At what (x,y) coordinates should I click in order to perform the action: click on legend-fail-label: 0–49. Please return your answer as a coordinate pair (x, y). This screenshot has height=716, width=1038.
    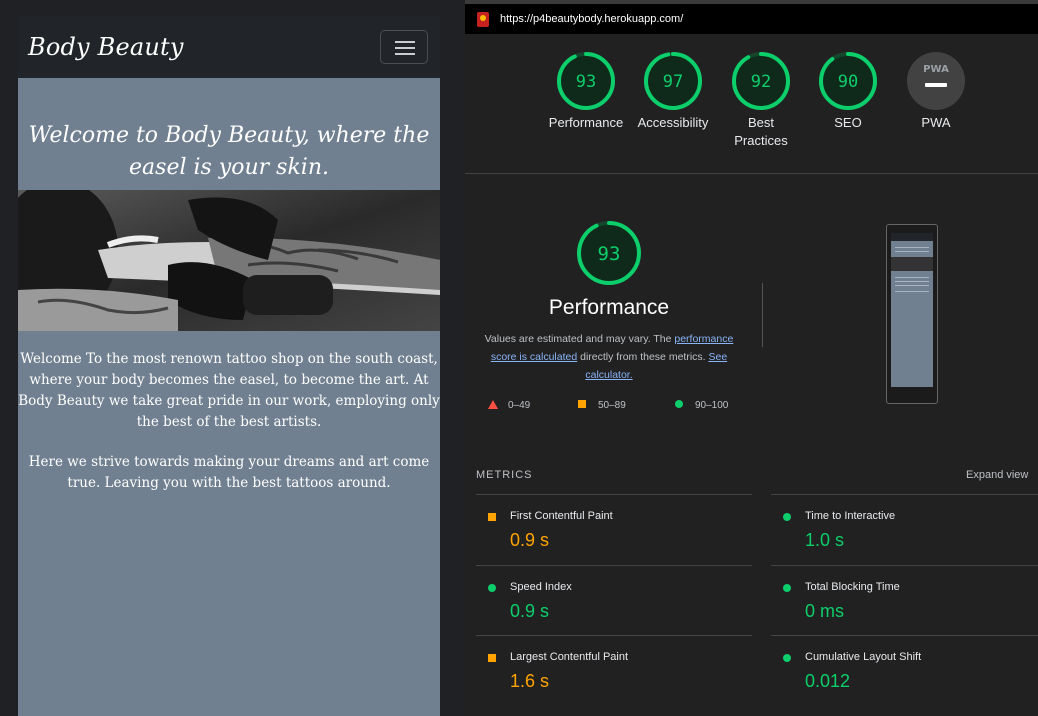
    Looking at the image, I should click on (519, 405).